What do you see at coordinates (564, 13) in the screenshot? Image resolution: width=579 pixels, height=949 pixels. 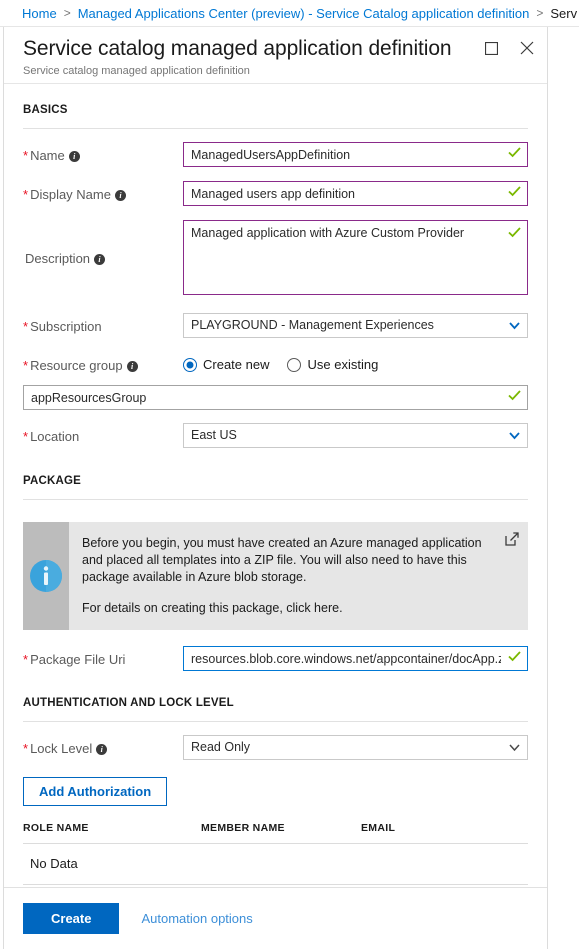 I see `breadcrumb-item-current: Serv` at bounding box center [564, 13].